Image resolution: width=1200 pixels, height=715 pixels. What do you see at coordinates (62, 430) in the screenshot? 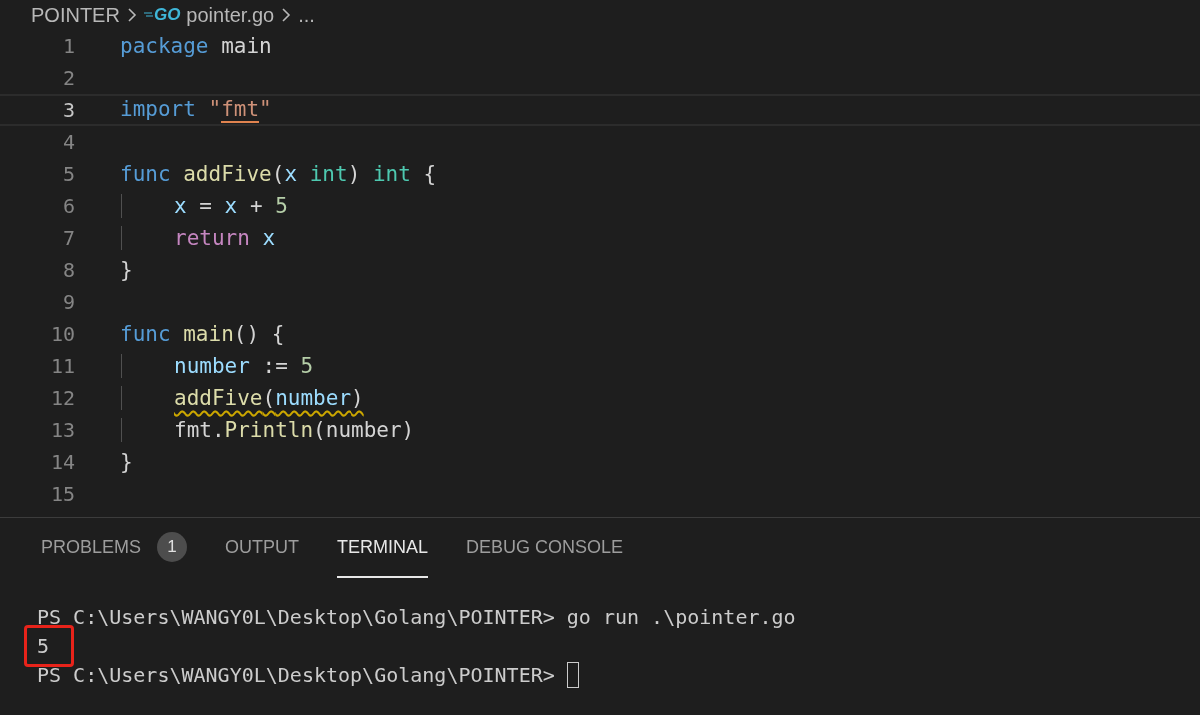
I see `line-number: 13` at bounding box center [62, 430].